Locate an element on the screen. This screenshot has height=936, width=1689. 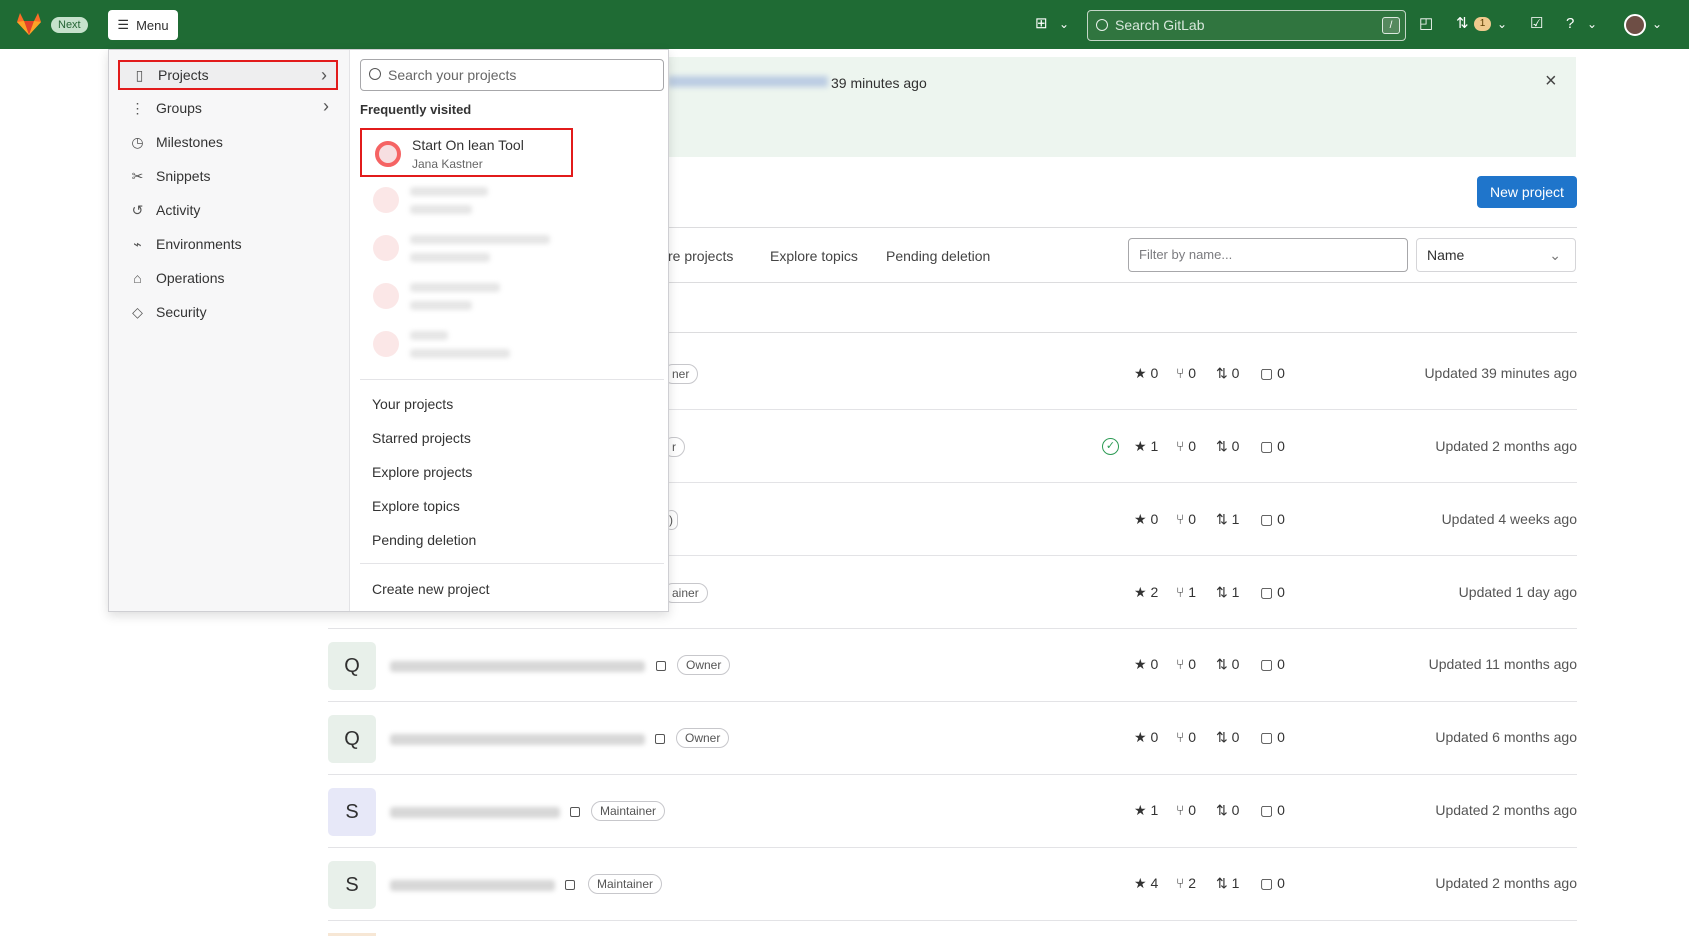
help-icon: ? is located at coordinates (1570, 24).